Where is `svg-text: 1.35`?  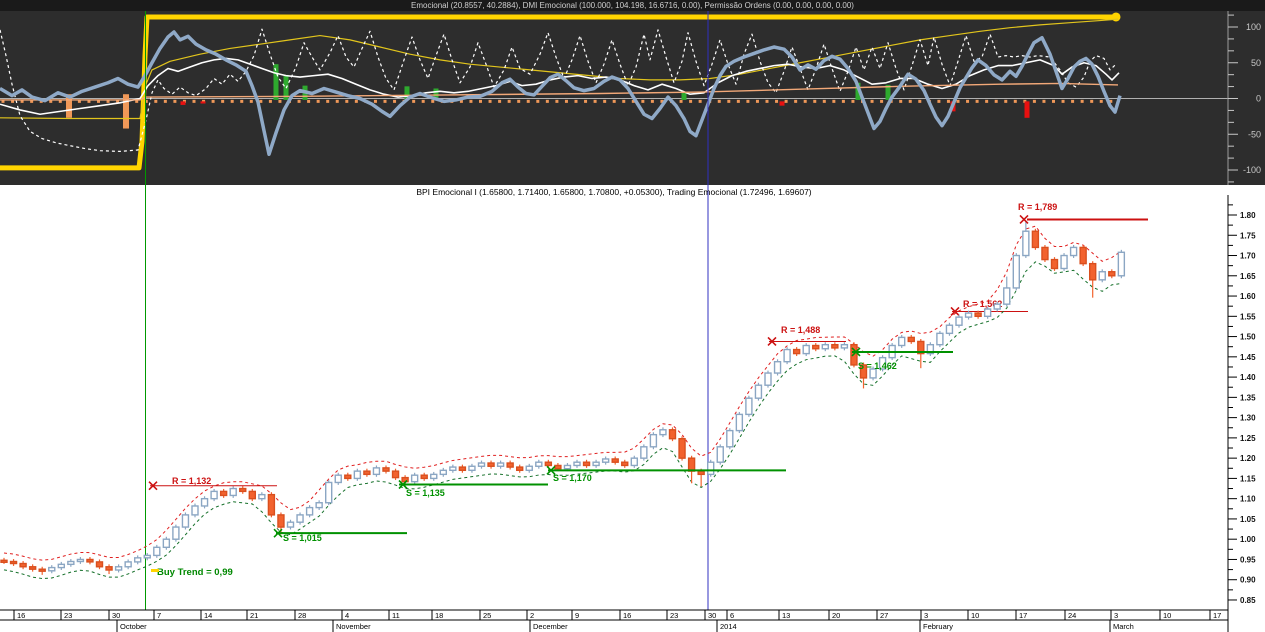
svg-text: 1.35 is located at coordinates (1248, 397).